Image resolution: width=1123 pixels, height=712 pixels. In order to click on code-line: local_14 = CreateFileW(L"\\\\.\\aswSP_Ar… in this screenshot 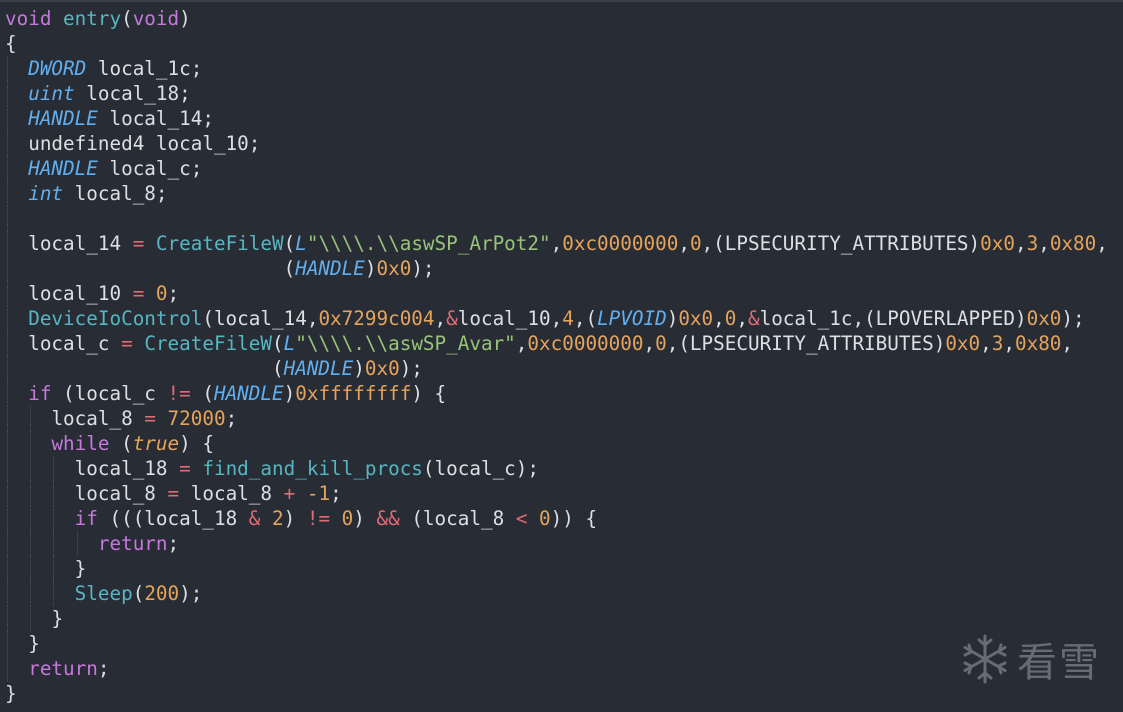, I will do `click(556, 243)`.